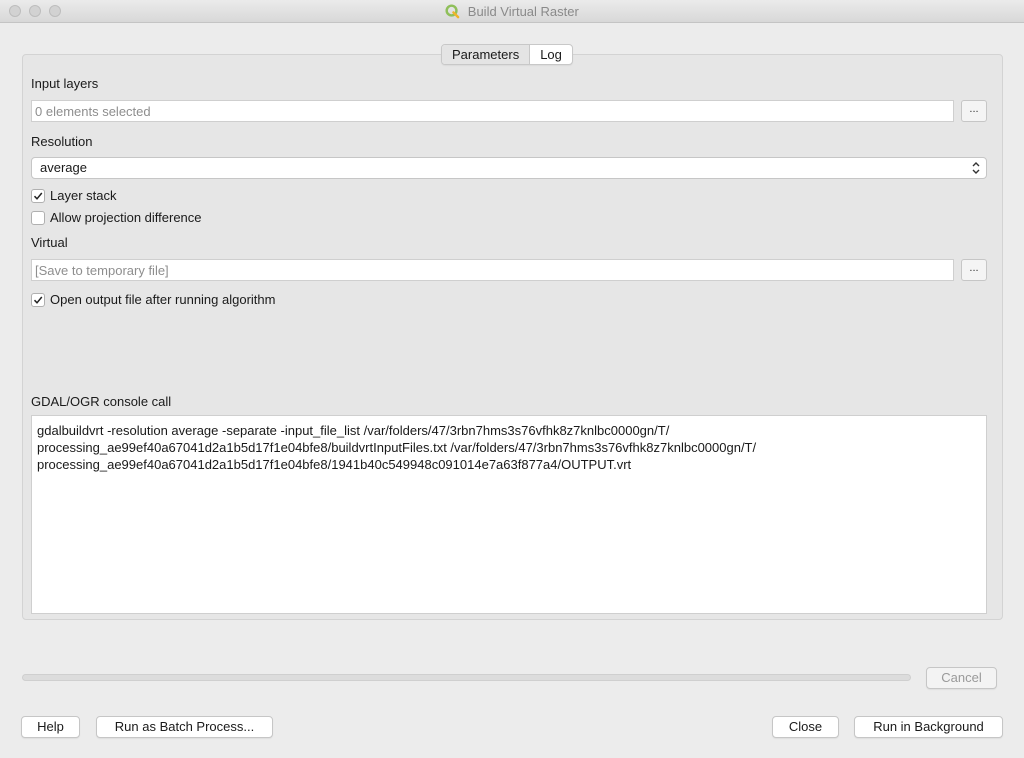  I want to click on layer-stack-checkbox, so click(38, 195).